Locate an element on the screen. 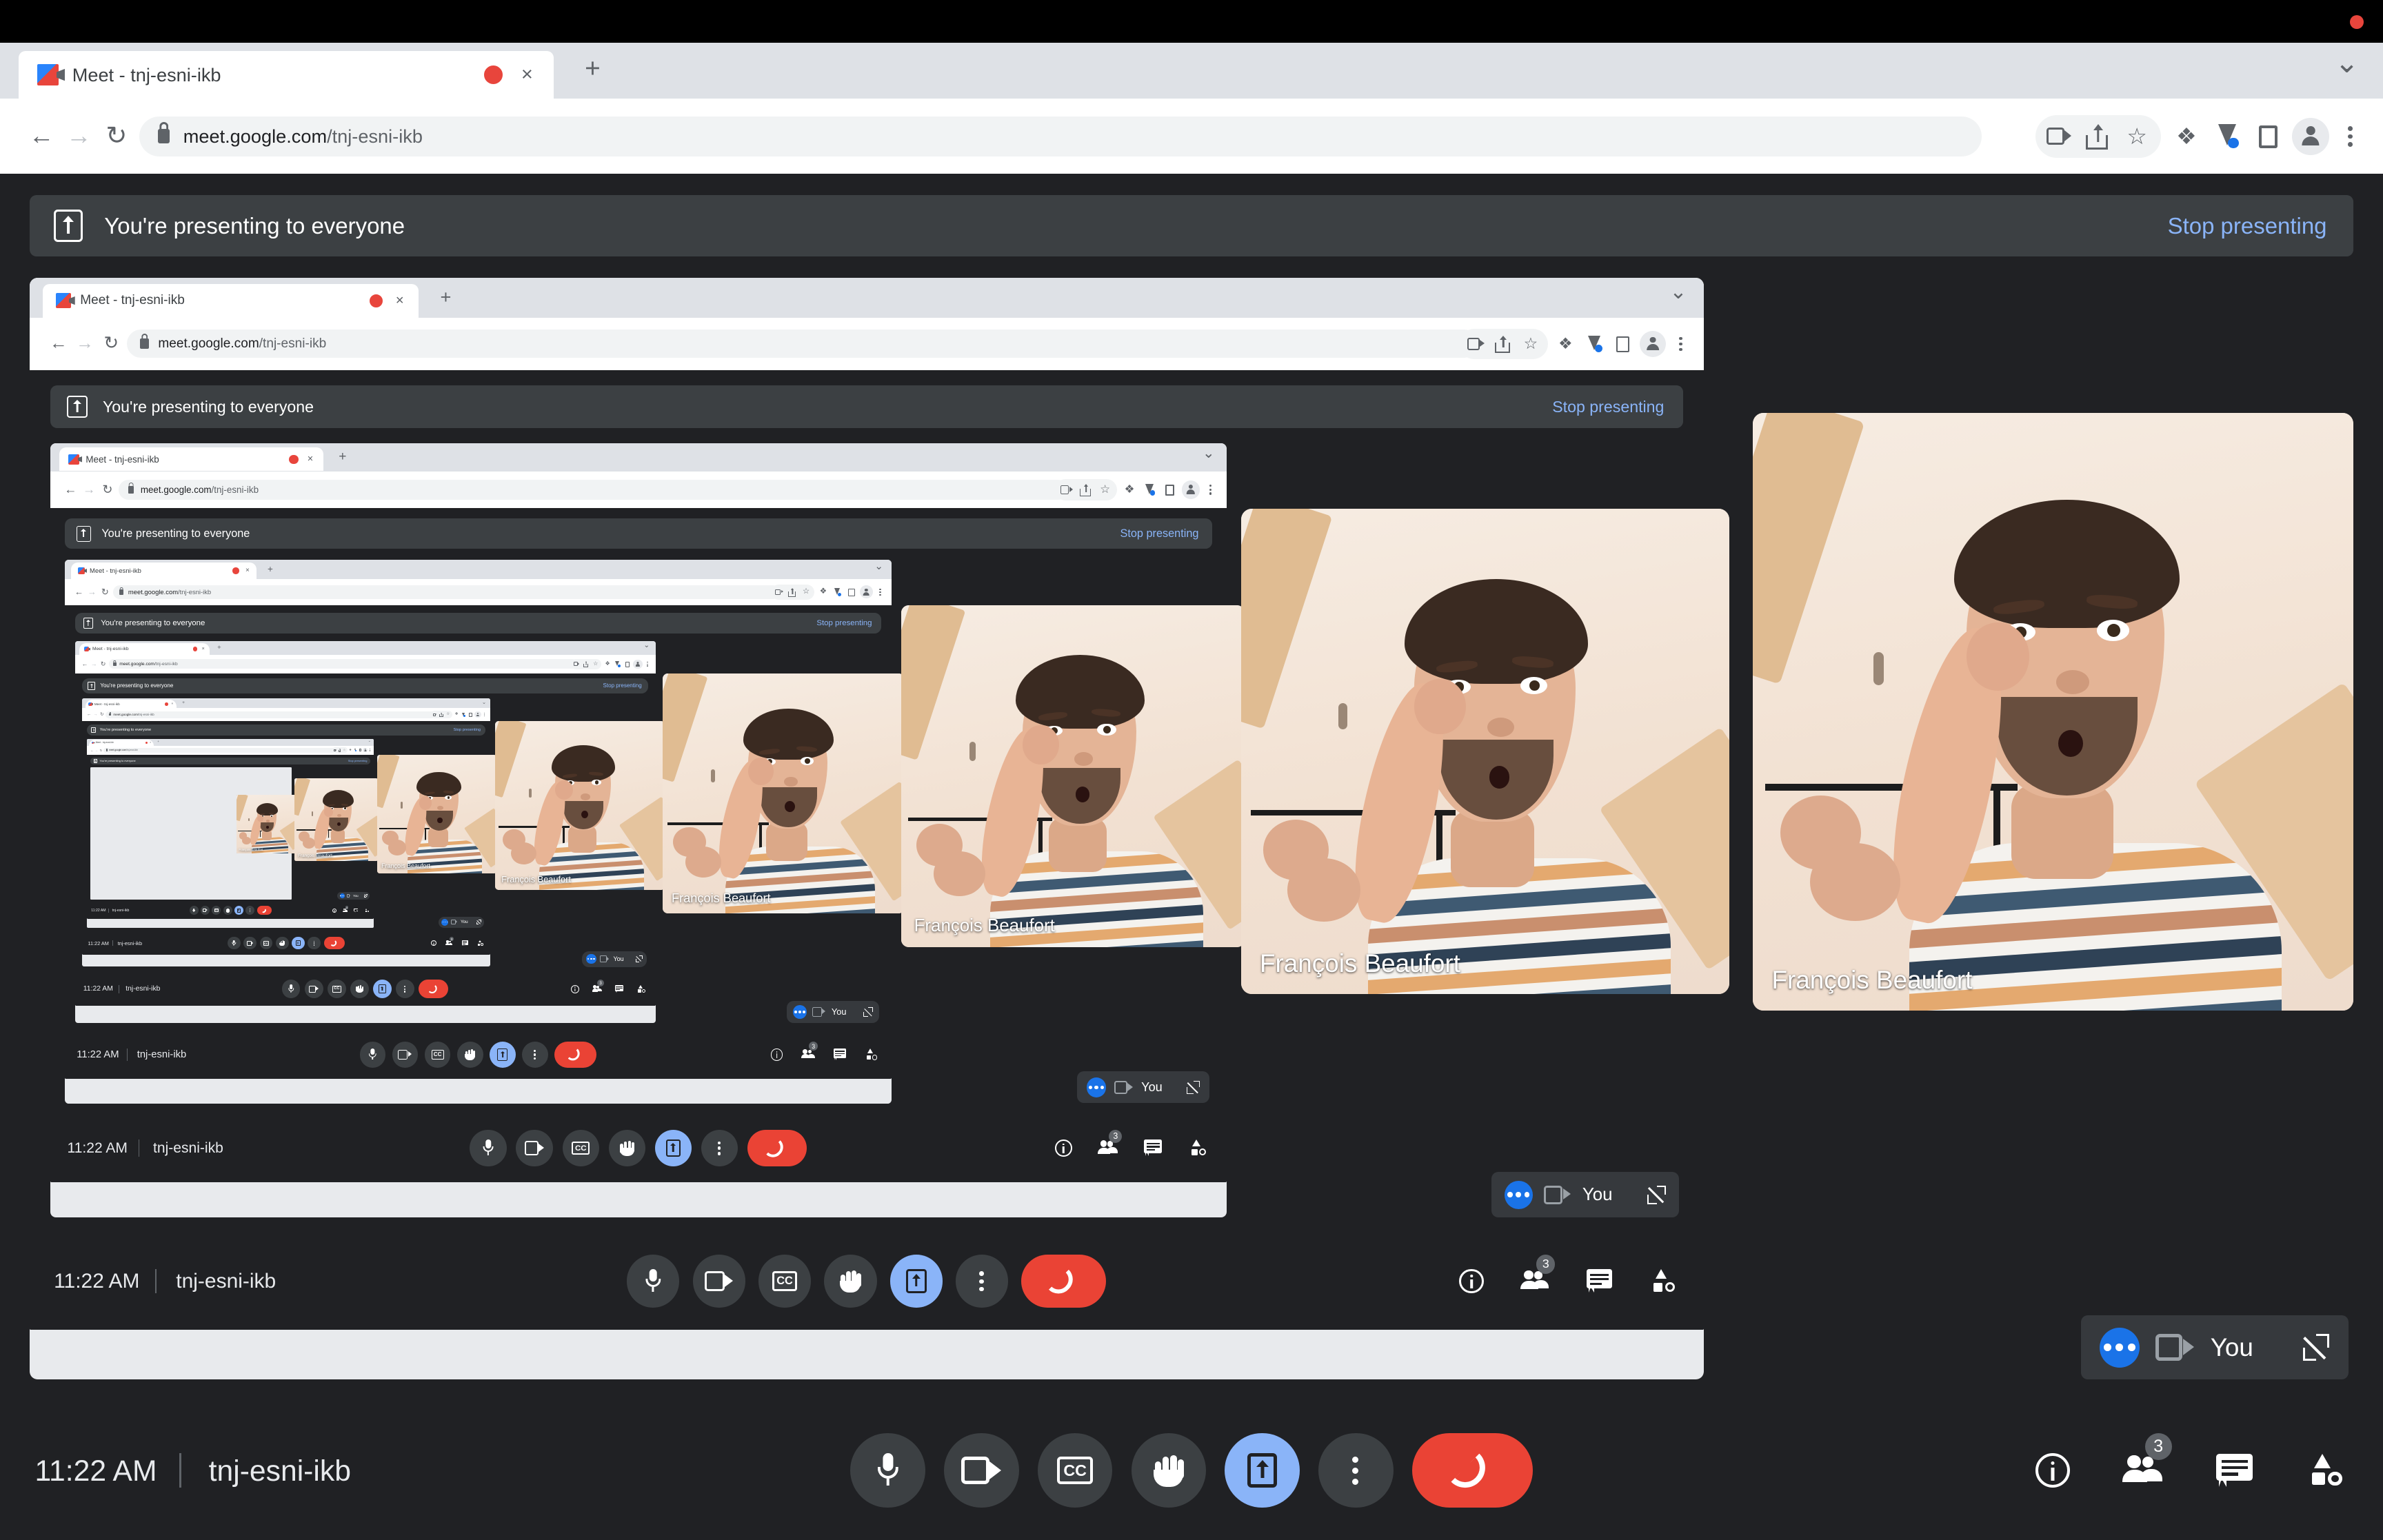 The image size is (2383, 1540). more-options-button is located at coordinates (314, 943).